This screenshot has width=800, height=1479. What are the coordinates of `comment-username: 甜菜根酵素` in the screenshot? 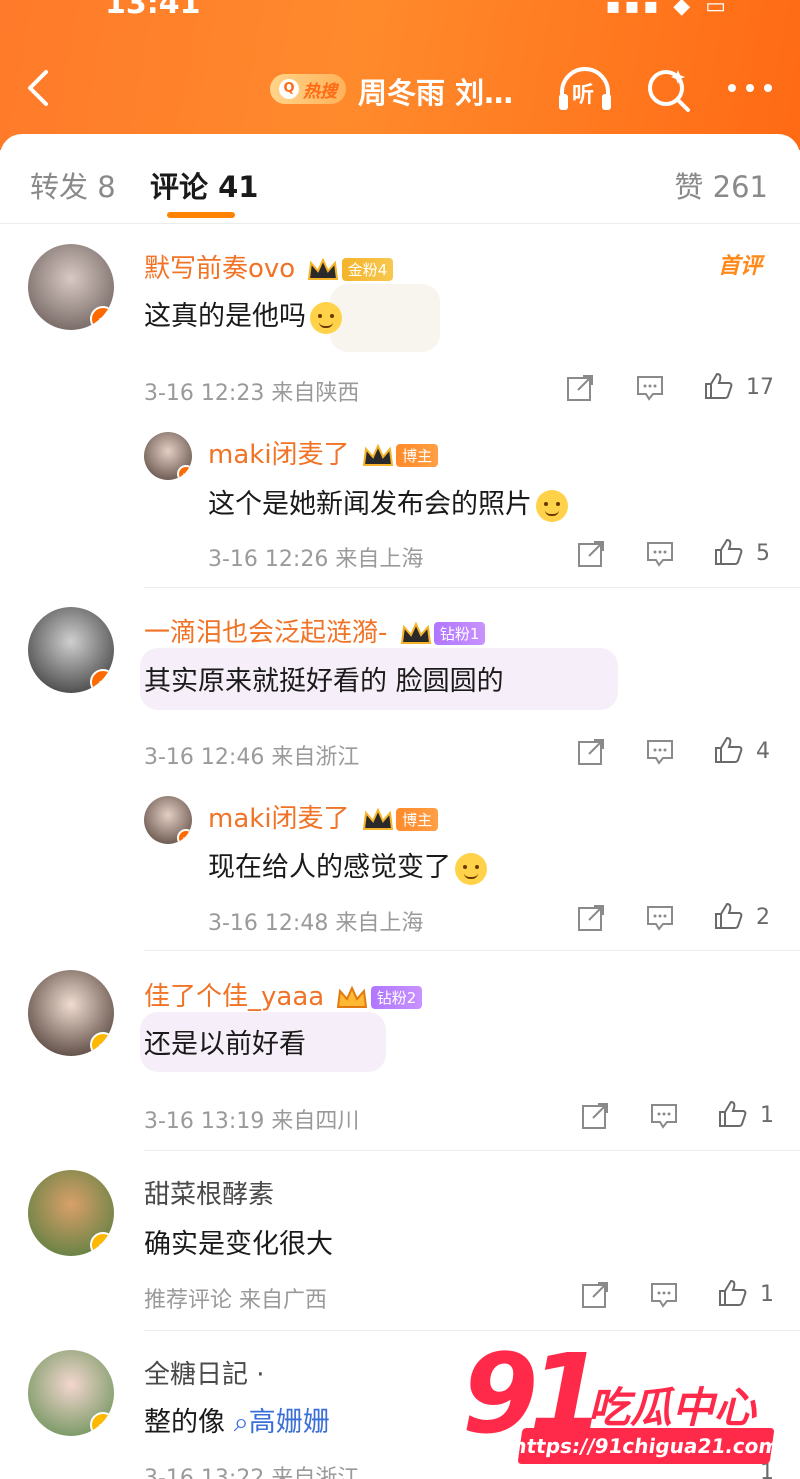 It's located at (209, 1192).